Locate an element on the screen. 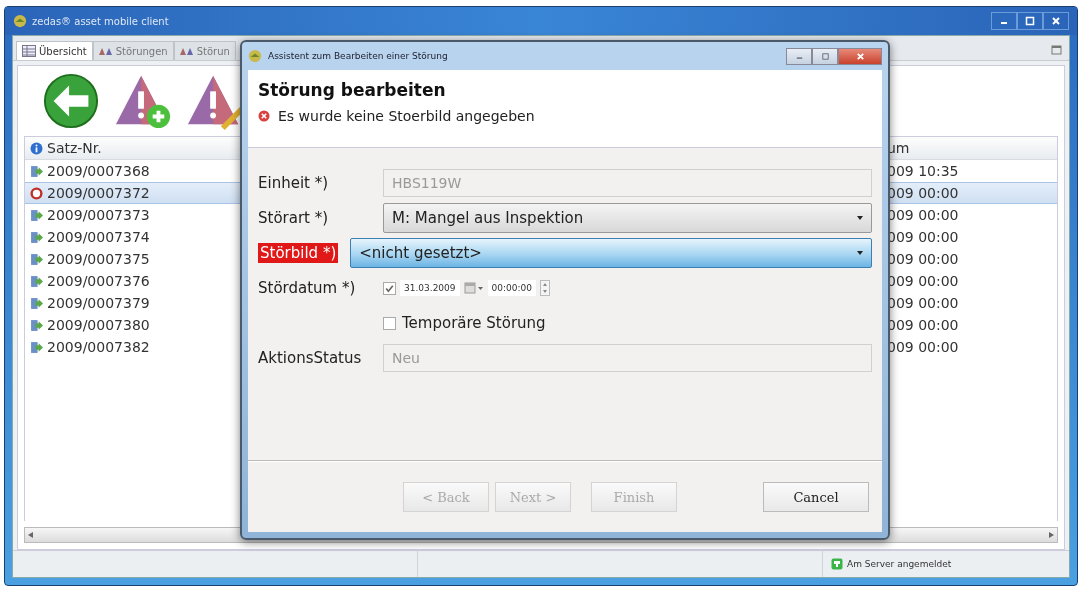  table-cell-text: 2009/0007376 is located at coordinates (99, 281).